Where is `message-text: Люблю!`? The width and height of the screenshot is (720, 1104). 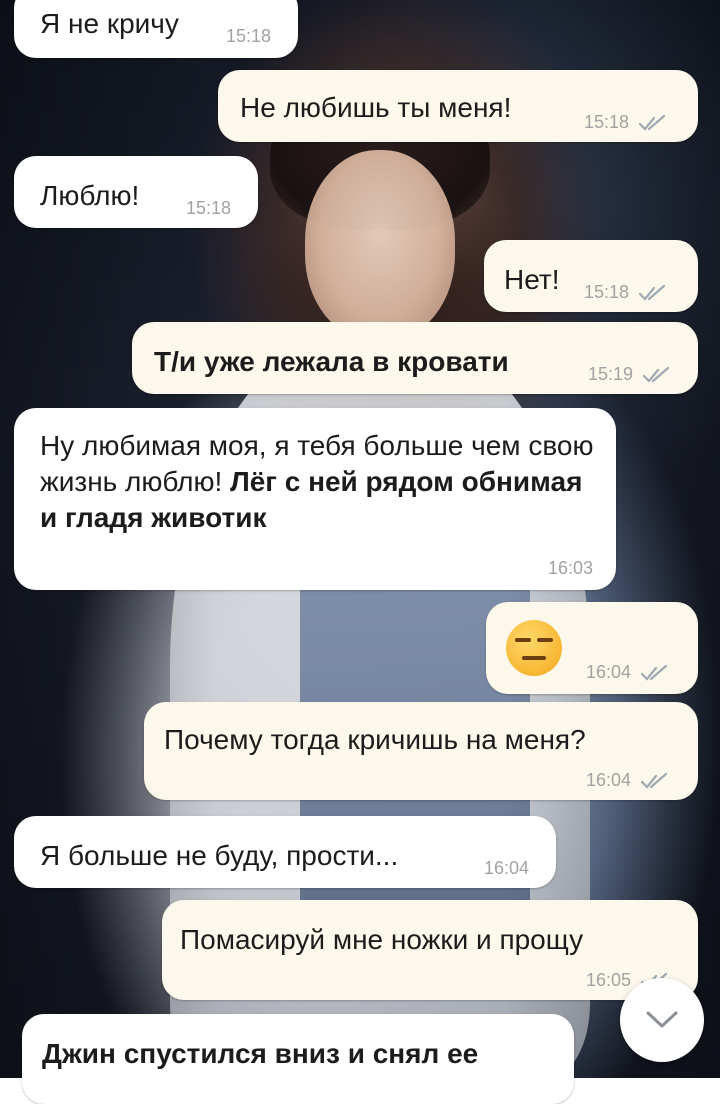
message-text: Люблю! is located at coordinates (90, 195).